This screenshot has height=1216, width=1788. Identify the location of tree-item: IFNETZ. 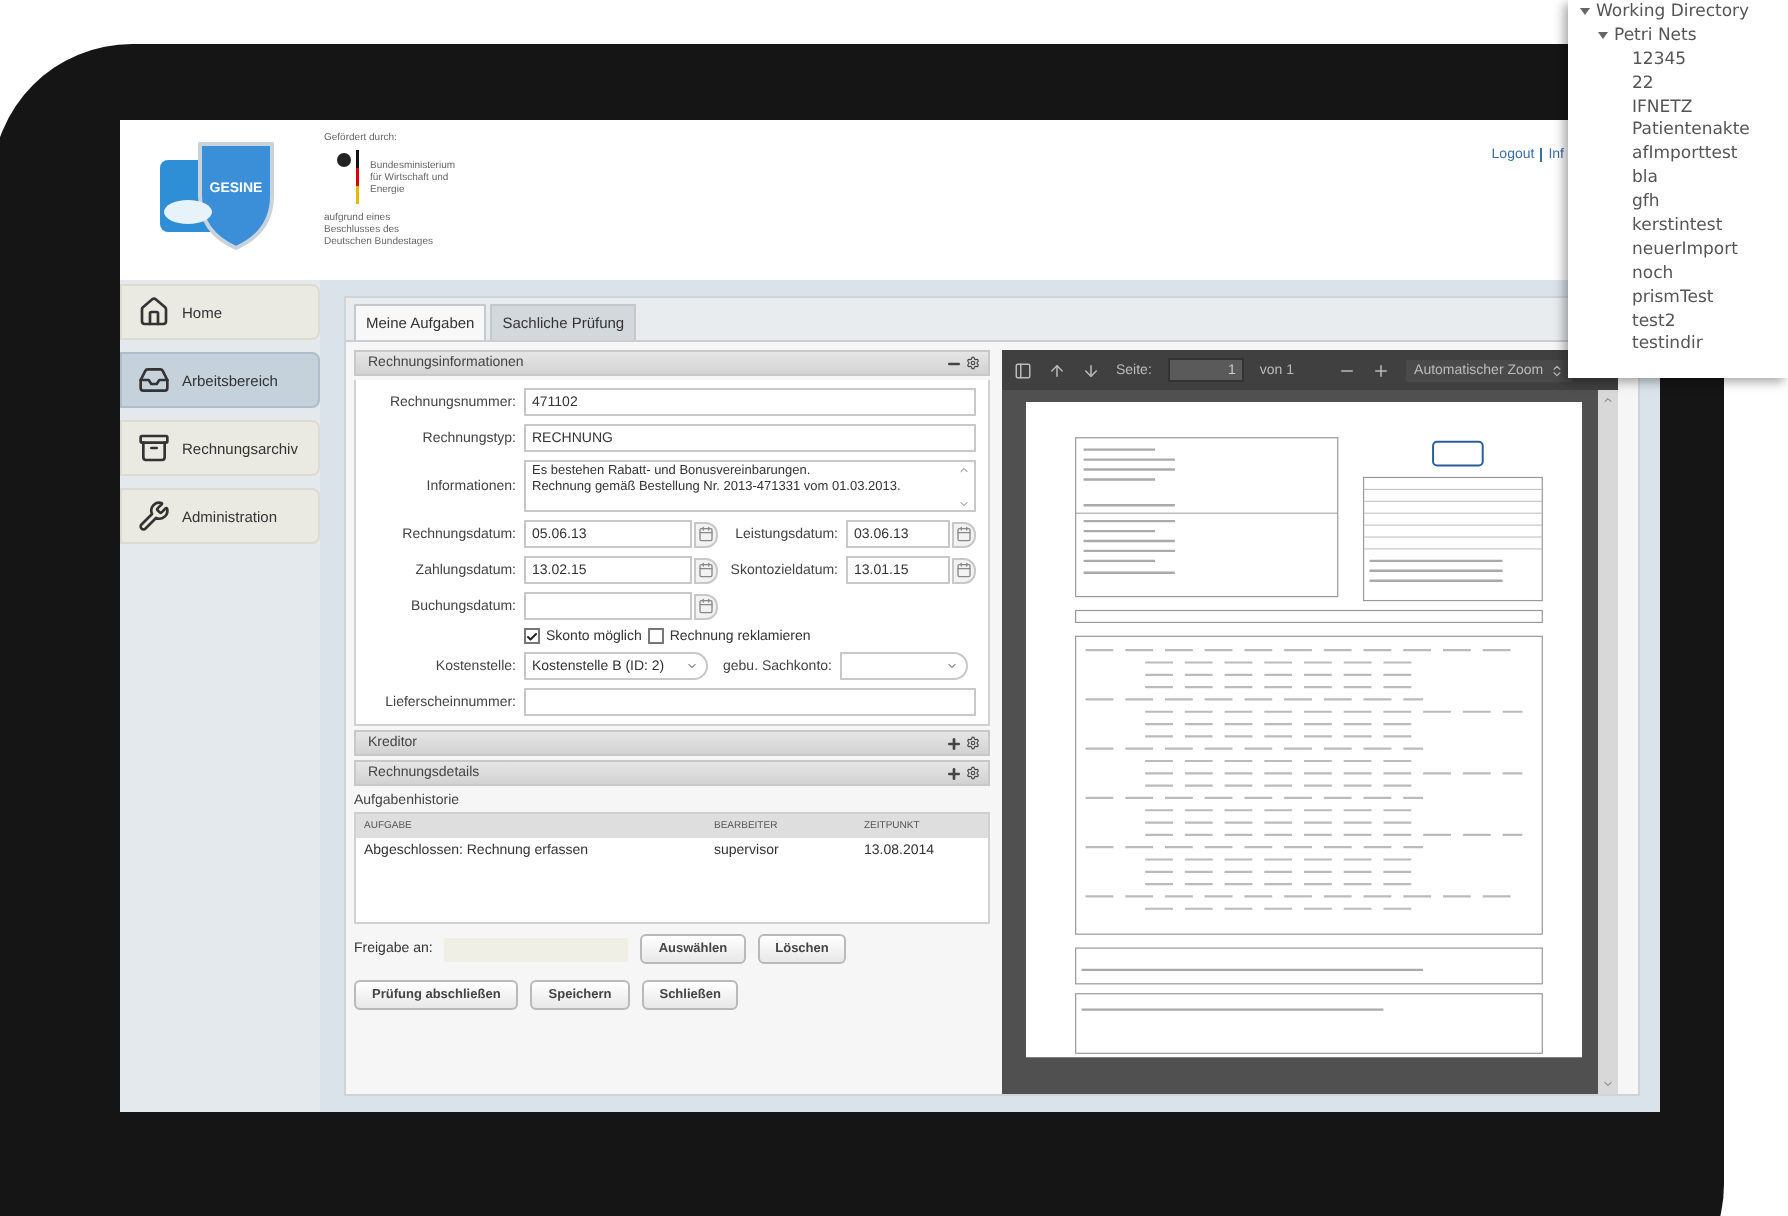
(1684, 107).